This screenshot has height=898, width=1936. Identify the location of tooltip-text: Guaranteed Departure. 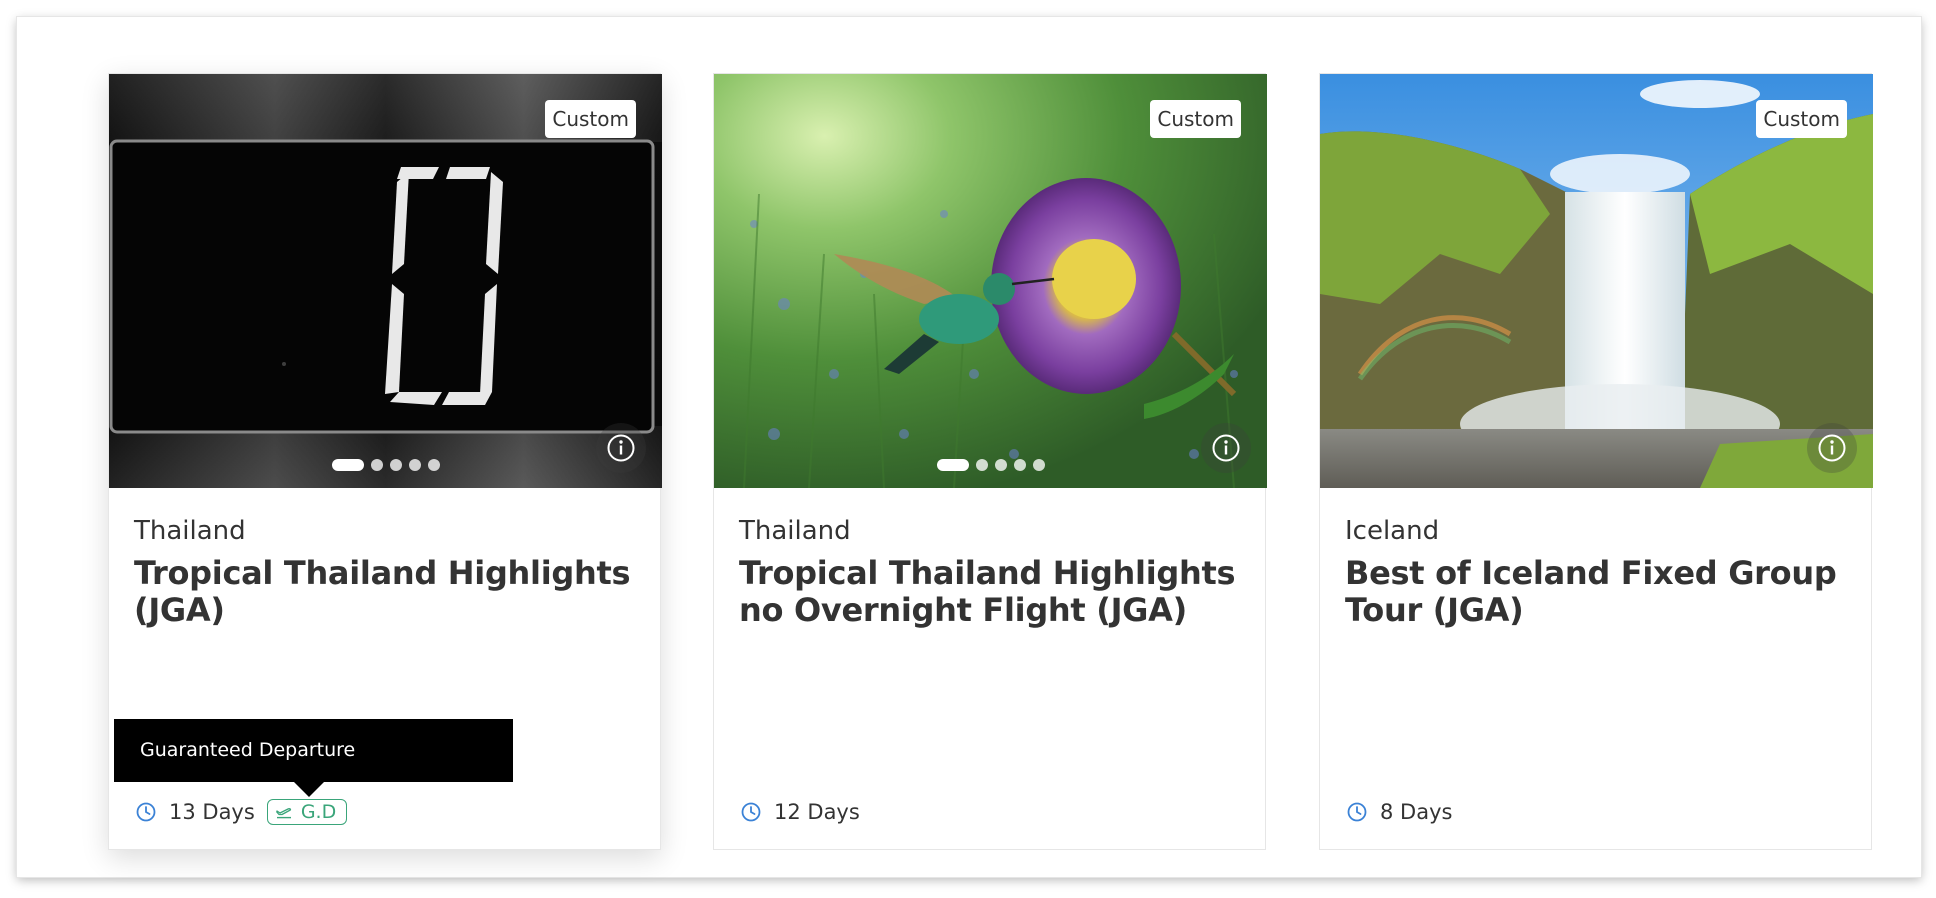
(248, 750).